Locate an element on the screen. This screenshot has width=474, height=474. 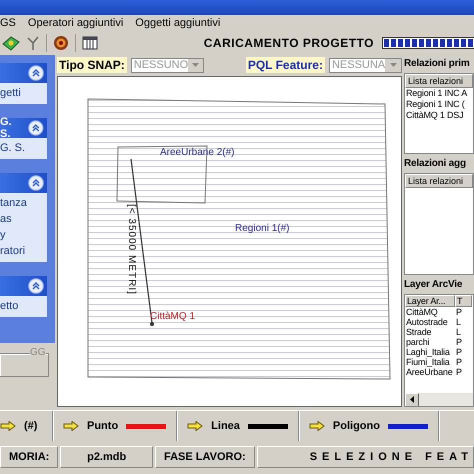
table-cell-text: CittàMQ is located at coordinates (422, 311).